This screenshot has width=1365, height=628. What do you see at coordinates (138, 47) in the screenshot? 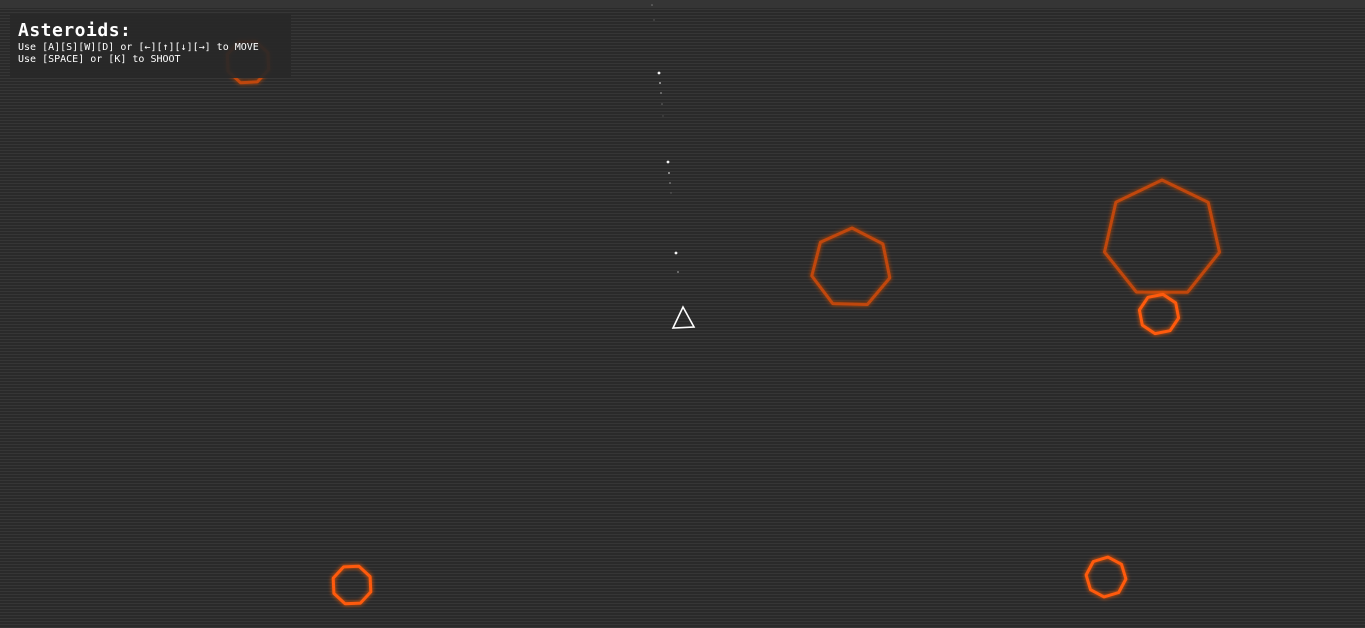
I see `move-instructions: Use [A][S][W][D] or [←][↑][↓][→] to MOVE` at bounding box center [138, 47].